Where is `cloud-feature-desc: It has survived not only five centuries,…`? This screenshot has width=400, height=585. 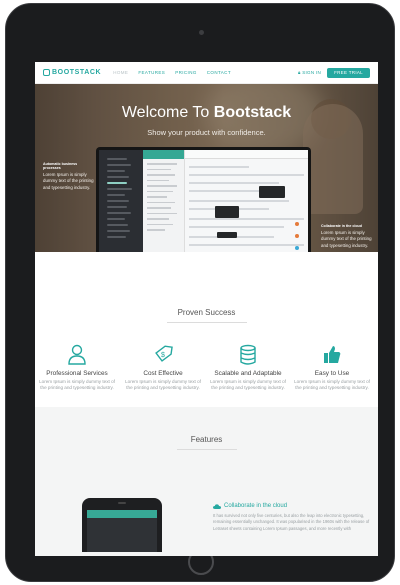
cloud-feature-desc: It has survived not only five centuries,… is located at coordinates (291, 522).